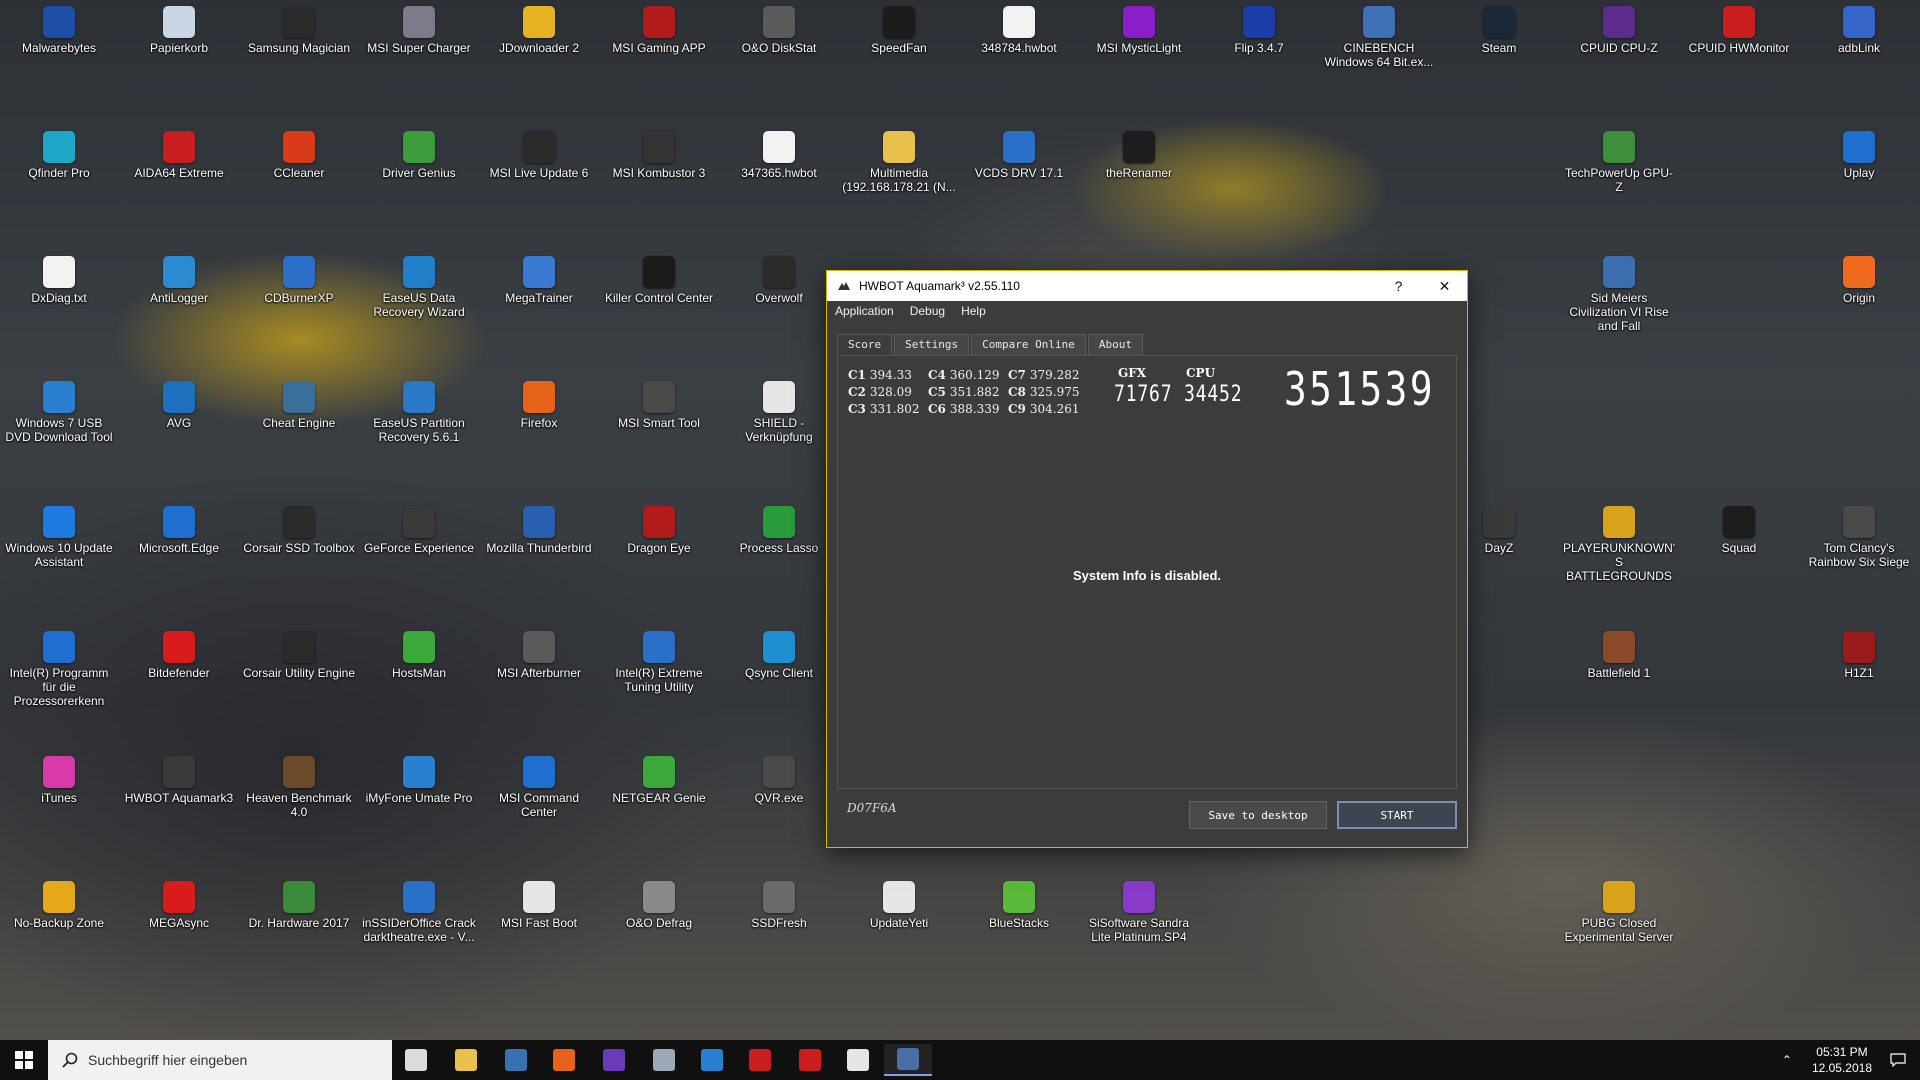 The image size is (1920, 1080). What do you see at coordinates (1619, 912) in the screenshot?
I see `desktop-icon: PUBG Closed Experimental Server` at bounding box center [1619, 912].